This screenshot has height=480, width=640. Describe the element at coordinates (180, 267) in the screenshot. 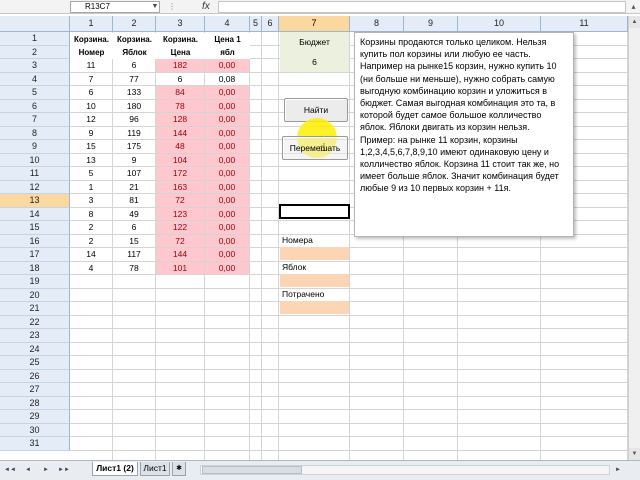

I see `table-cell: 101` at that location.